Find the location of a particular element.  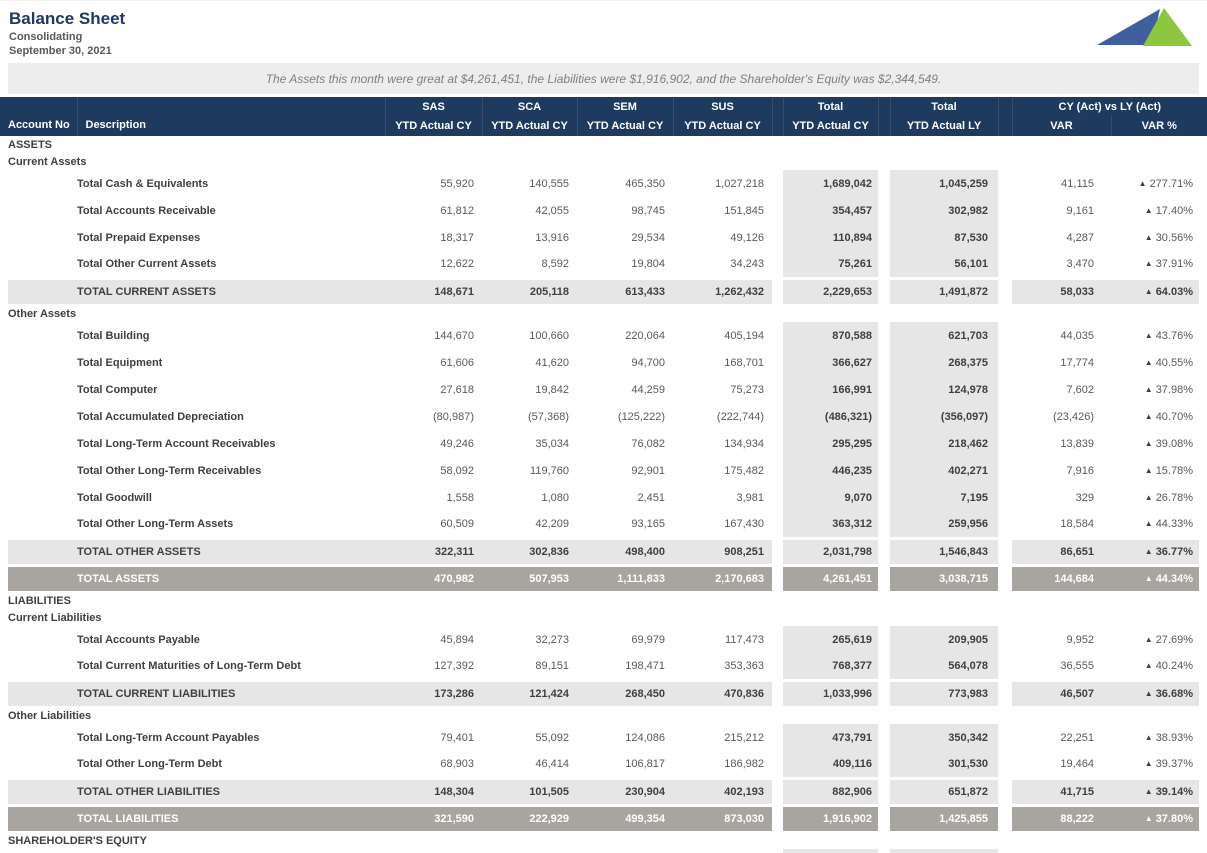

description-cell: TOTAL CURRENT LIABILITIES is located at coordinates (231, 693).